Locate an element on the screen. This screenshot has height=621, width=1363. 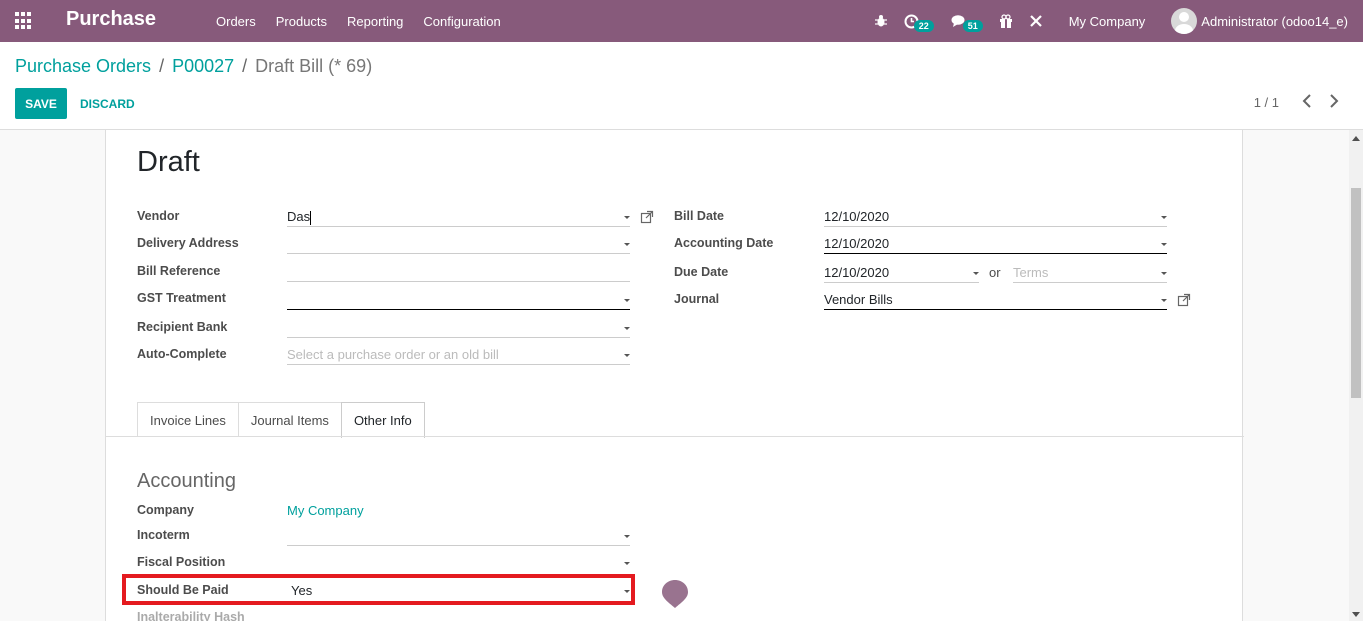
journal-label: Journal is located at coordinates (697, 299).